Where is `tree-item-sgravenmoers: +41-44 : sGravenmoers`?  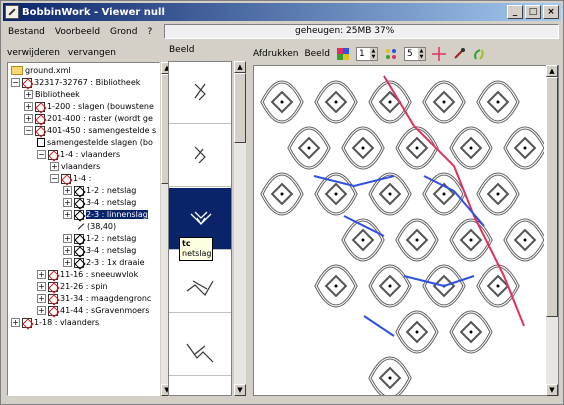
tree-item-sgravenmoers: +41-44 : sGravenmoers is located at coordinates (93, 311).